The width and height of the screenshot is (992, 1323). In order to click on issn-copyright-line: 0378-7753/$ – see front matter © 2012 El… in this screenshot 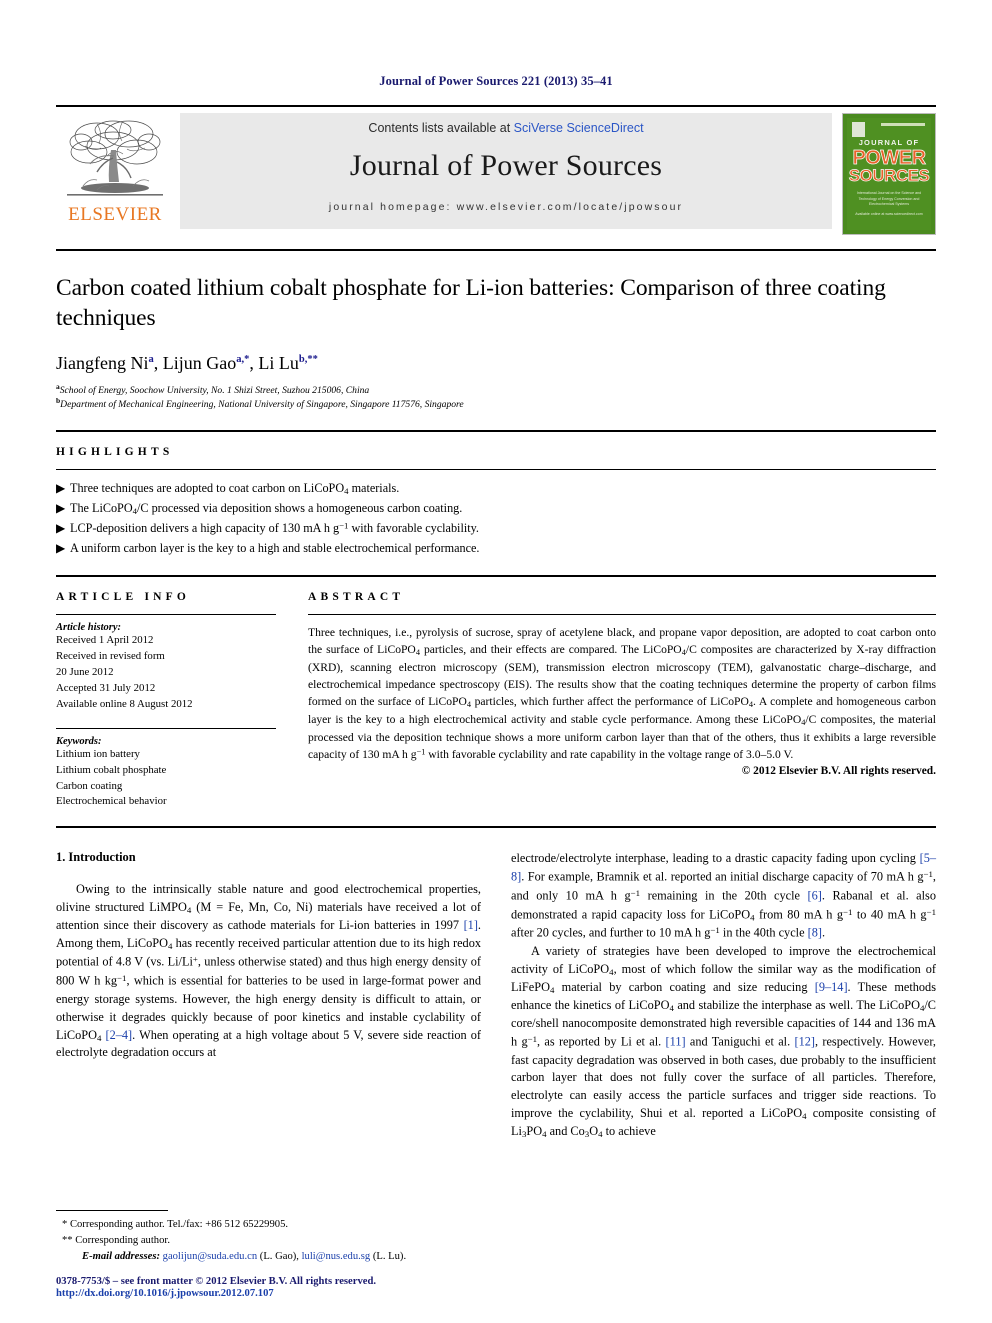, I will do `click(216, 1281)`.